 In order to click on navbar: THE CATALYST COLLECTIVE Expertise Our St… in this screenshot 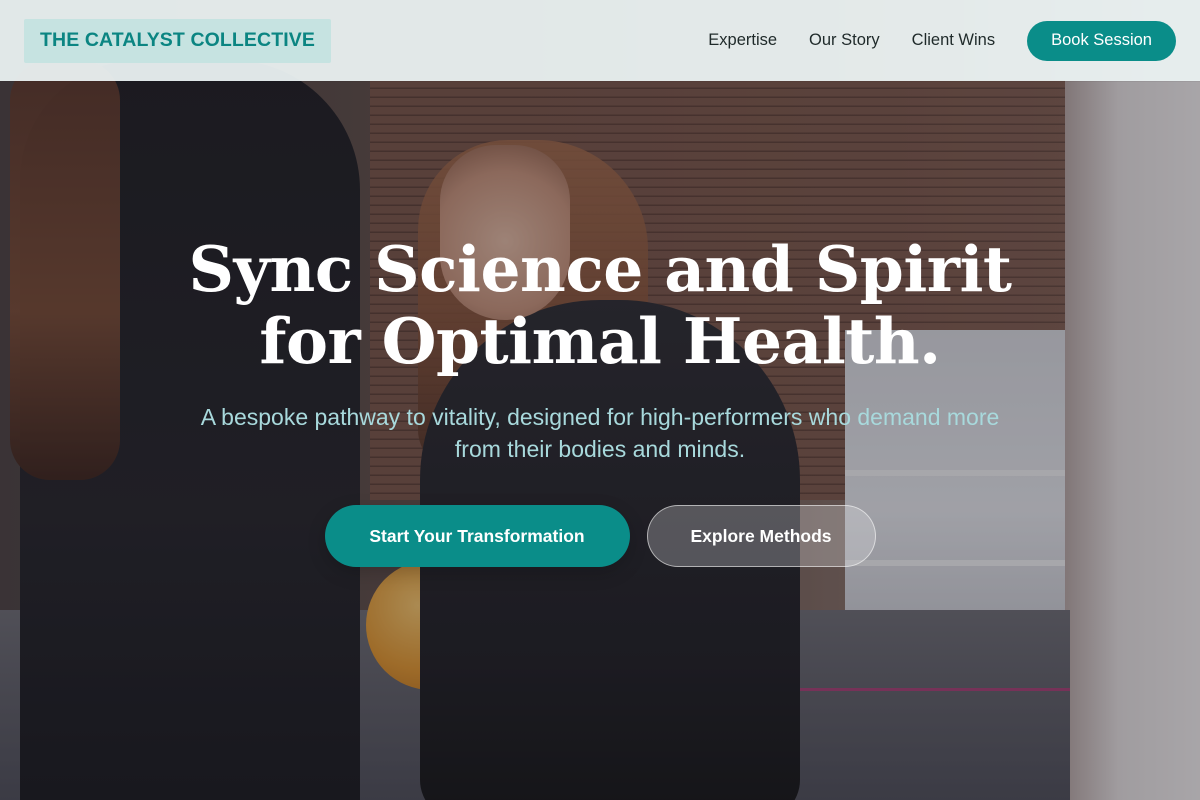, I will do `click(600, 40)`.